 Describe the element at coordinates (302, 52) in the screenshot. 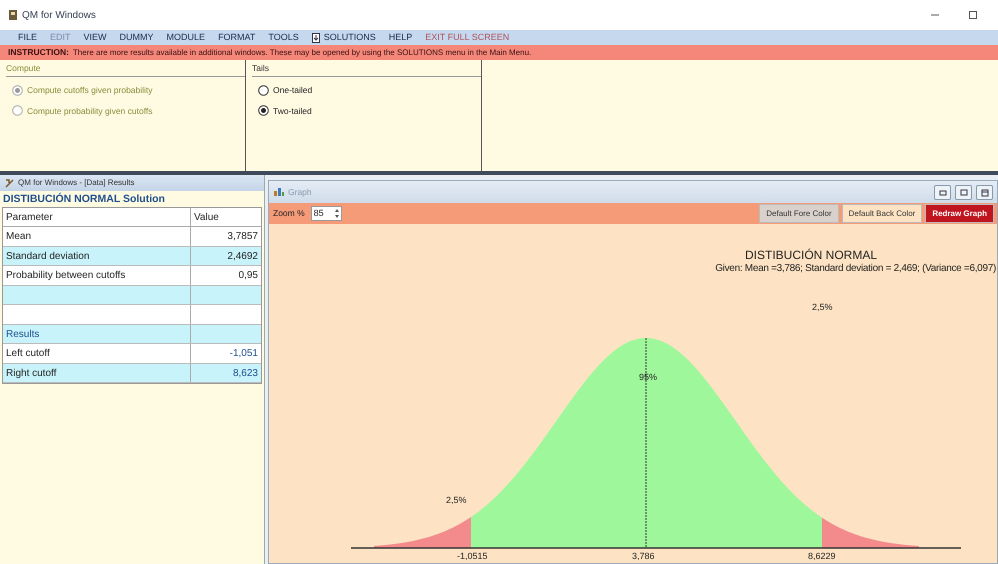

I see `instruction-text: There are more results available in additional windows. These may be opened by using the SOLUTIONS menu in the Main Menu.` at that location.